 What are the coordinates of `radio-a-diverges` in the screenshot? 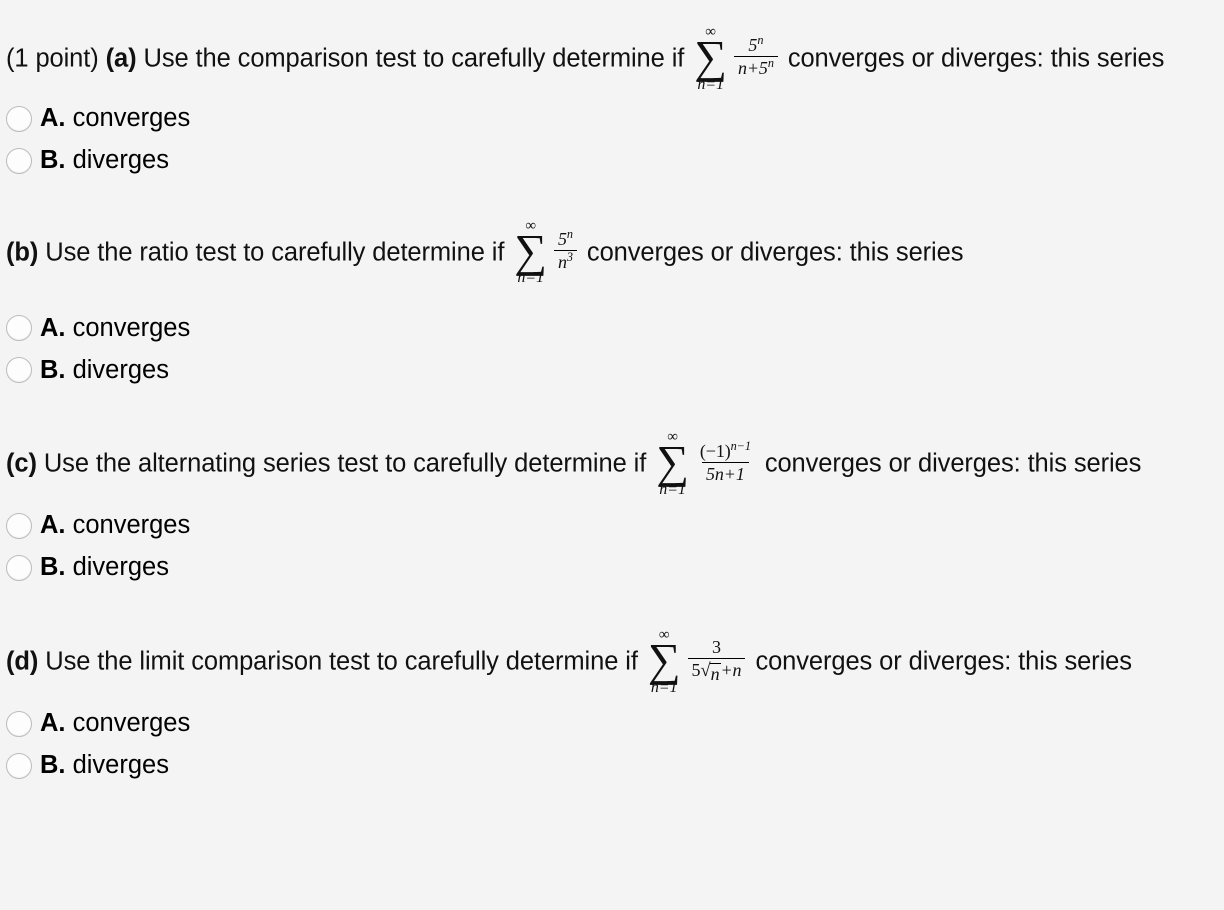 It's located at (19, 160).